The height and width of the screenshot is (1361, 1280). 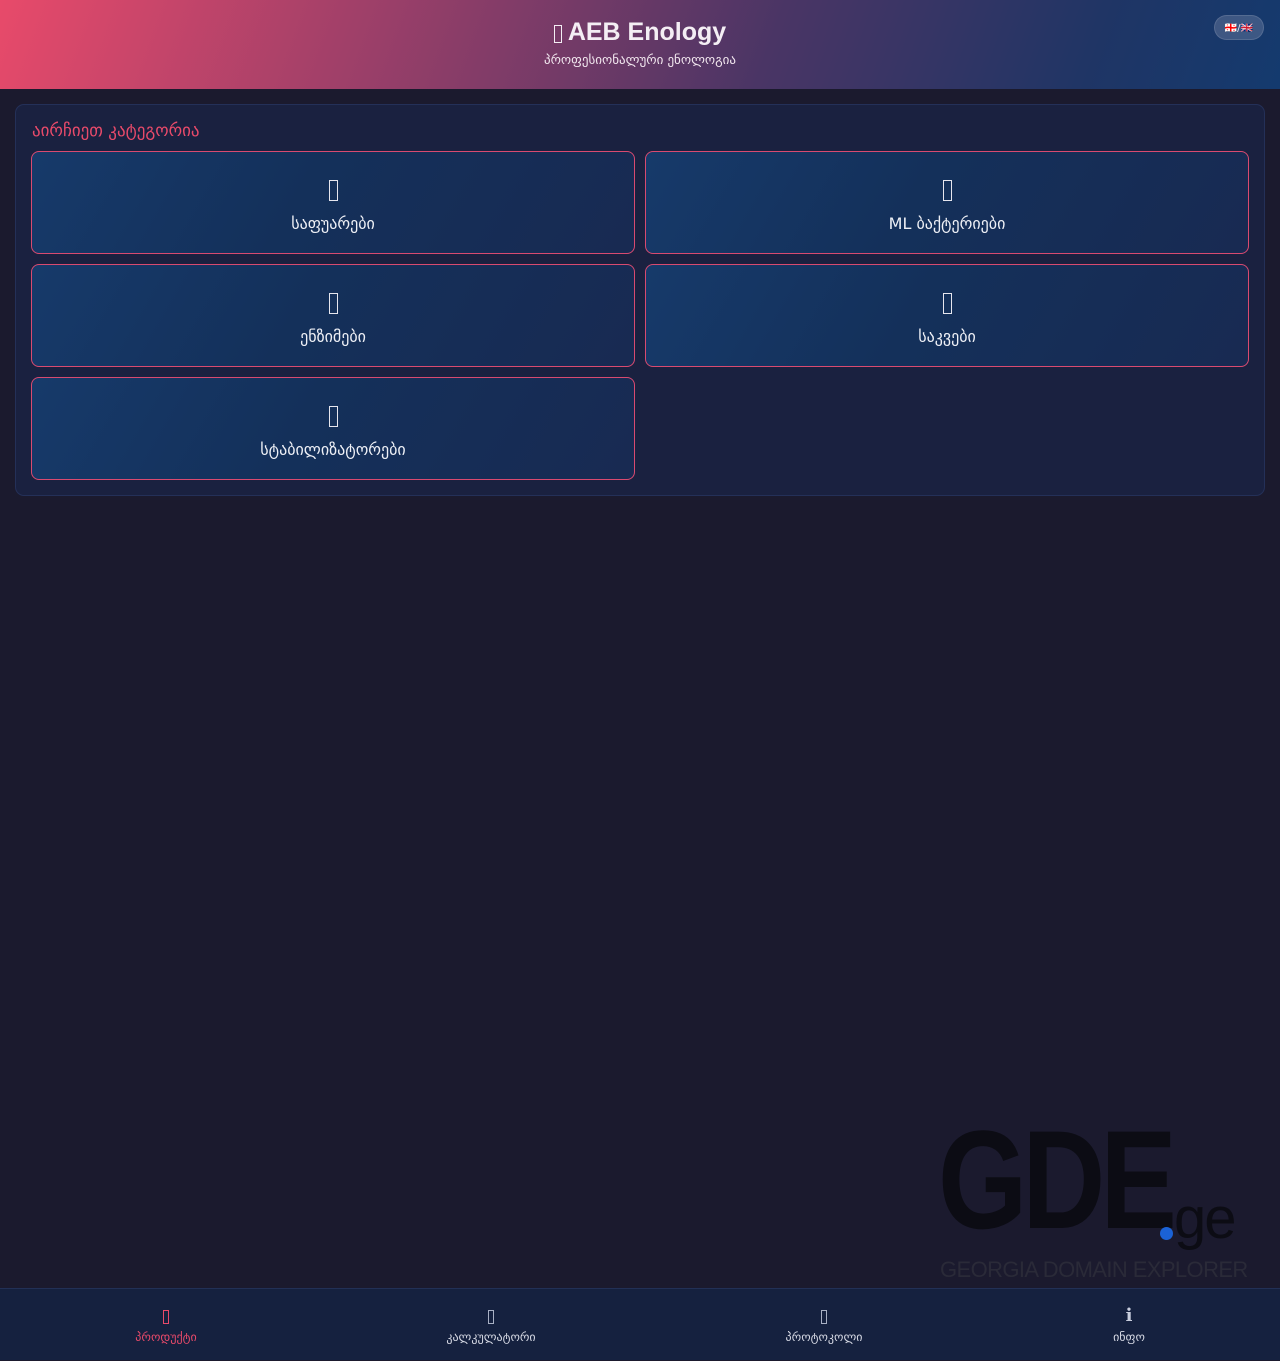 I want to click on yeast-icon, so click(x=333, y=190).